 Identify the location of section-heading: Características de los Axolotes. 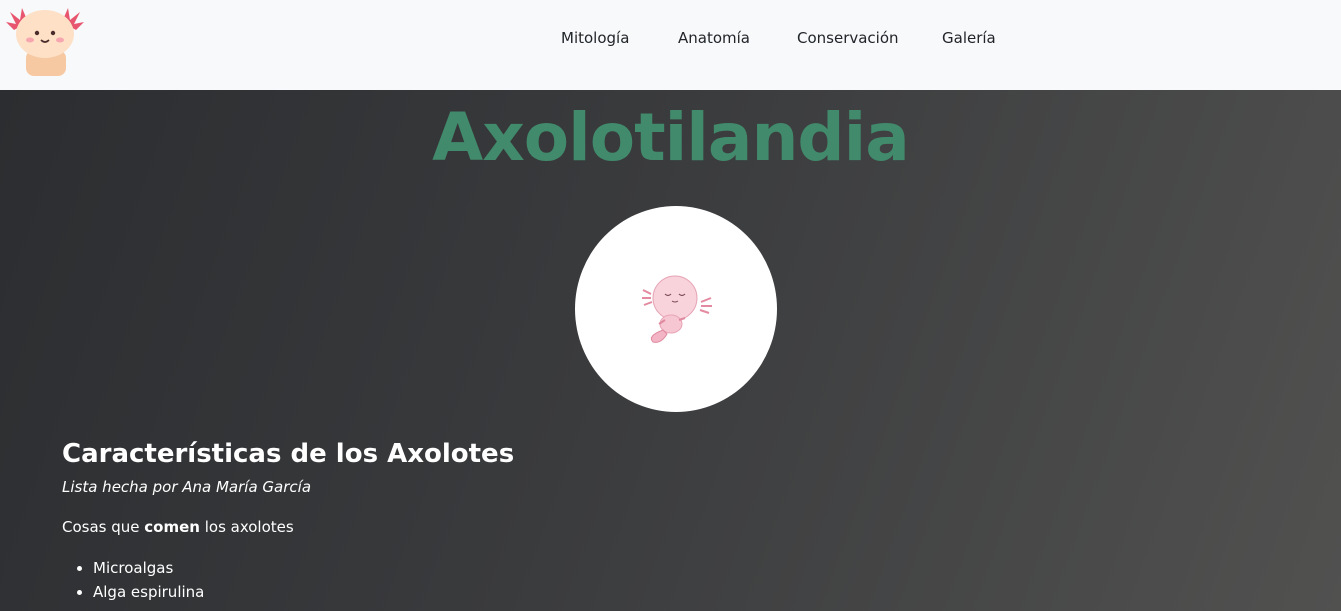
(288, 454).